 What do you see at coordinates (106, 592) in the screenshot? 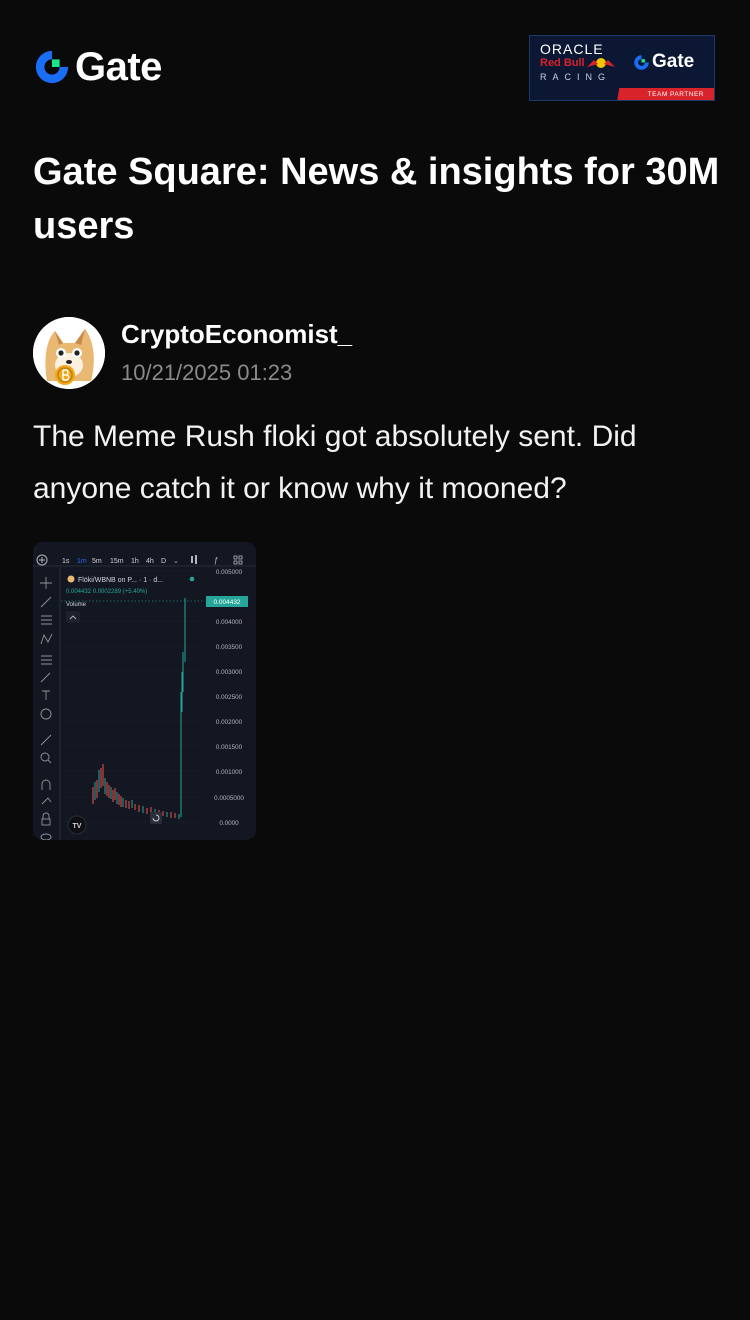
I see `chart-quote: 0.004432 0.0002289 (+5.40%)` at bounding box center [106, 592].